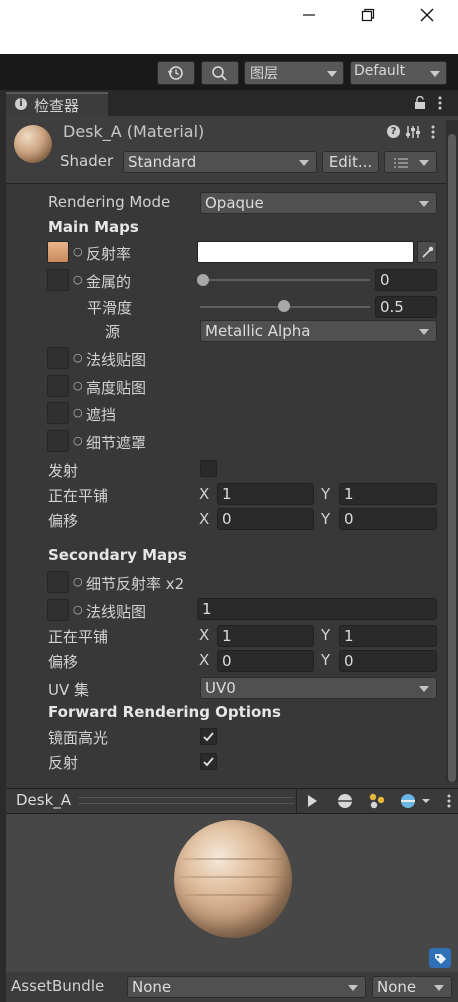  Describe the element at coordinates (63, 521) in the screenshot. I see `offset-label: 偏移` at that location.